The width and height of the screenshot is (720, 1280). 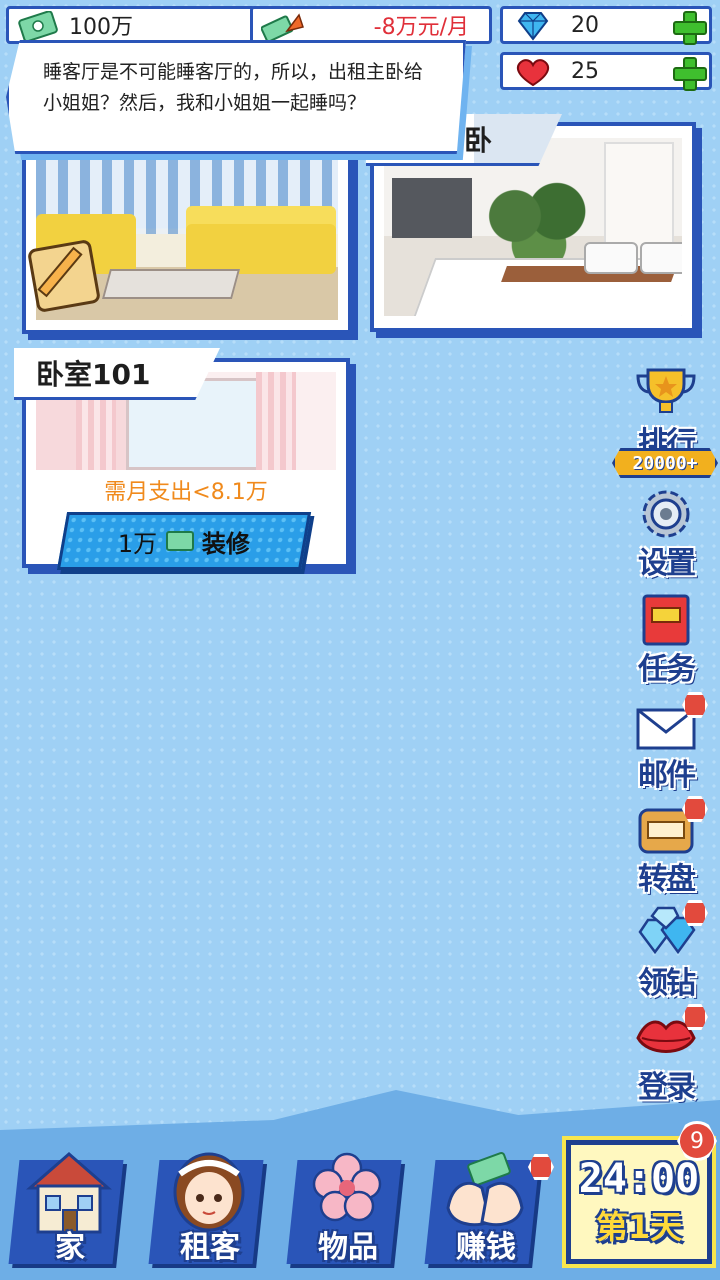 I want to click on add-diamond-button, so click(x=690, y=28).